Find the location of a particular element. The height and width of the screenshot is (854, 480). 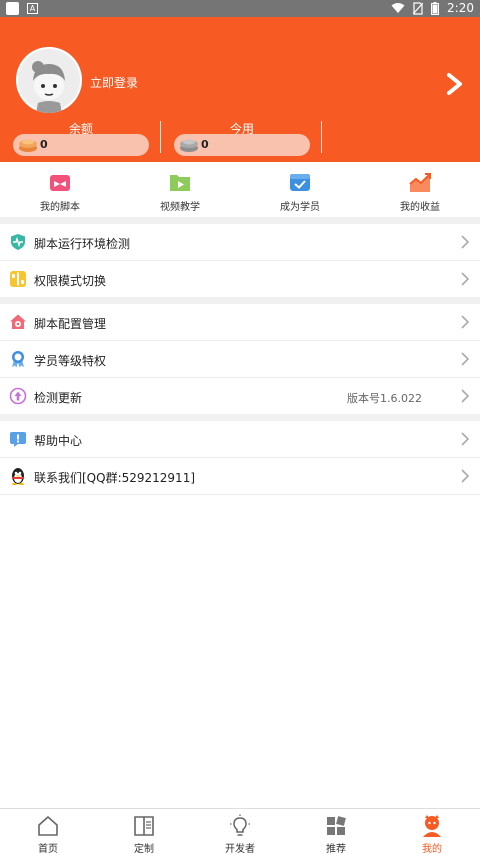

wifi-icon is located at coordinates (398, 8).